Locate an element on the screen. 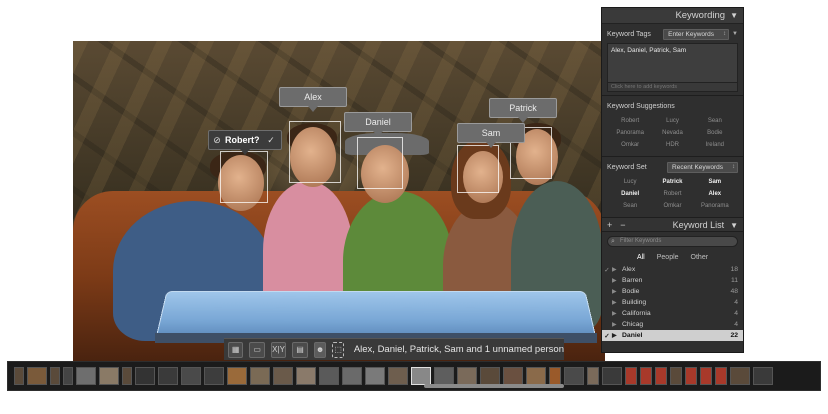 The width and height of the screenshot is (828, 414). circle-slash-icon: ⊘ is located at coordinates (217, 140).